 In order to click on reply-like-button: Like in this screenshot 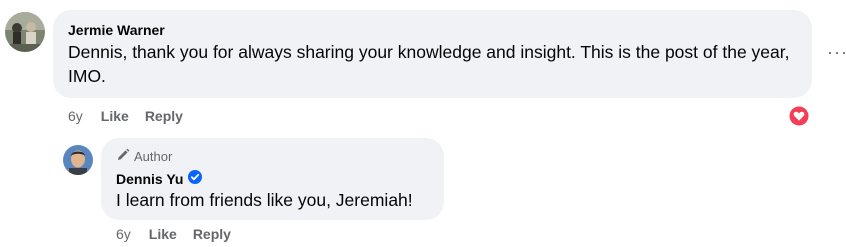, I will do `click(163, 234)`.